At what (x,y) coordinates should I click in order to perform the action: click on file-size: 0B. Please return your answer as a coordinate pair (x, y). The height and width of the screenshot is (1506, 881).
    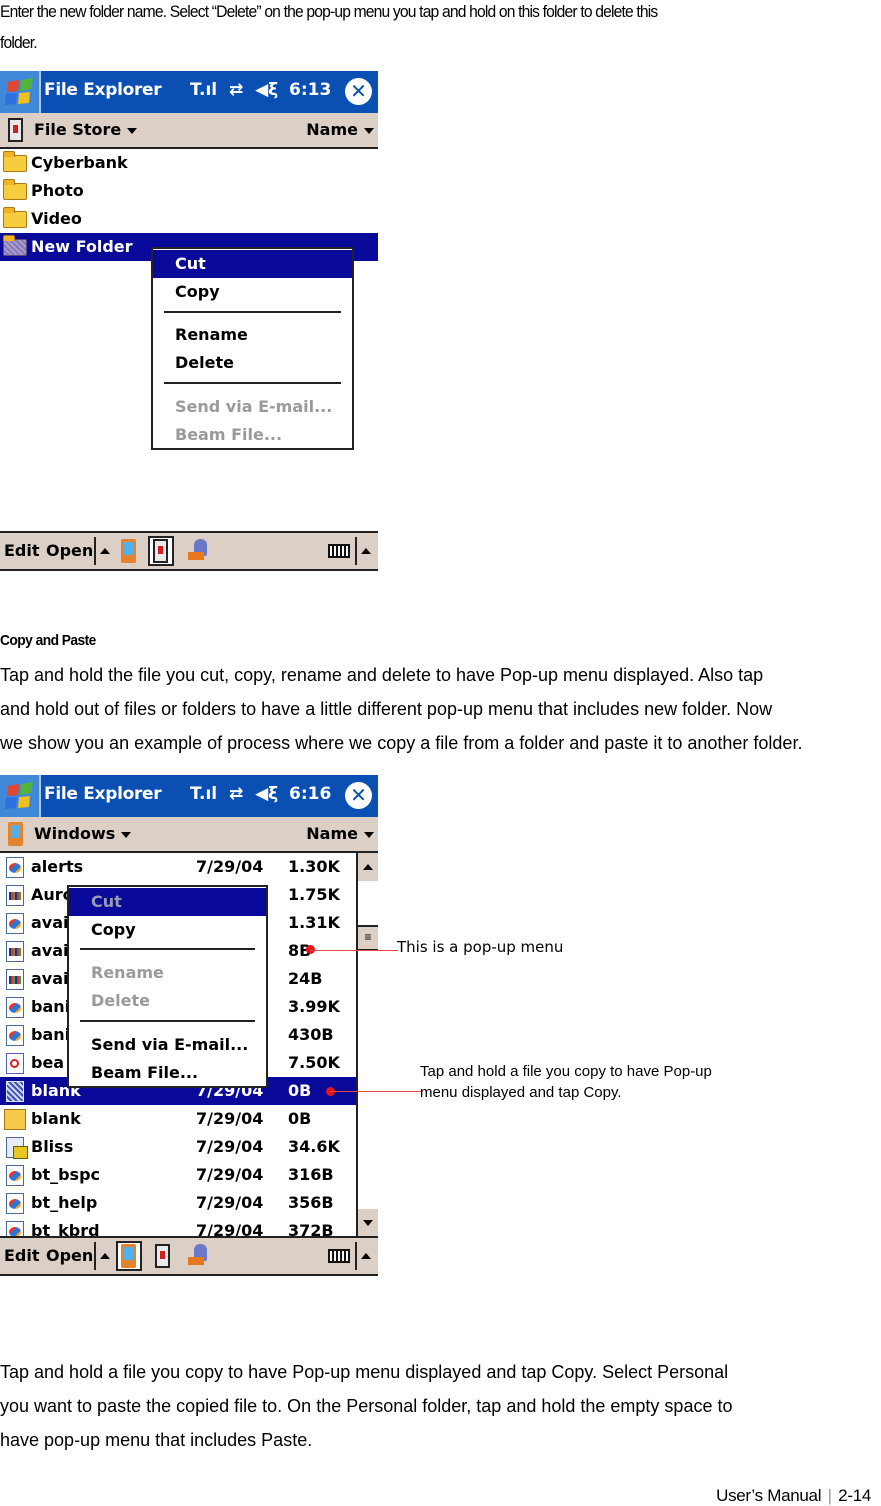
    Looking at the image, I should click on (300, 1090).